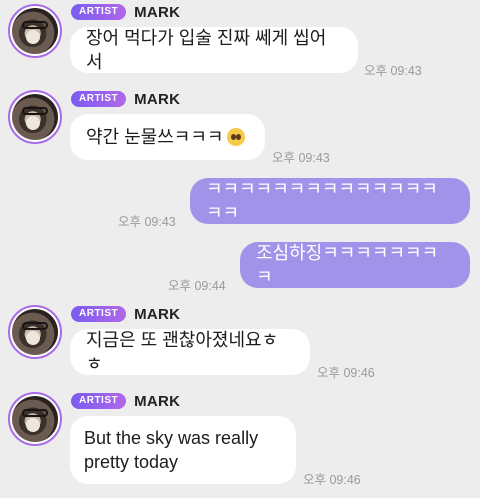  I want to click on message-bubble: 지금은 또 괜찮아졌네요ㅎㅎ, so click(190, 352).